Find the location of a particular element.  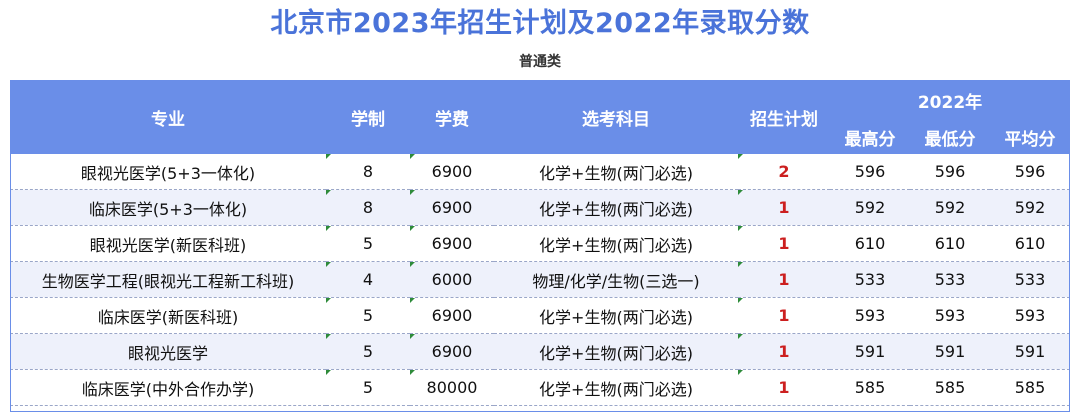

header-plan: 招生计划 is located at coordinates (784, 117).